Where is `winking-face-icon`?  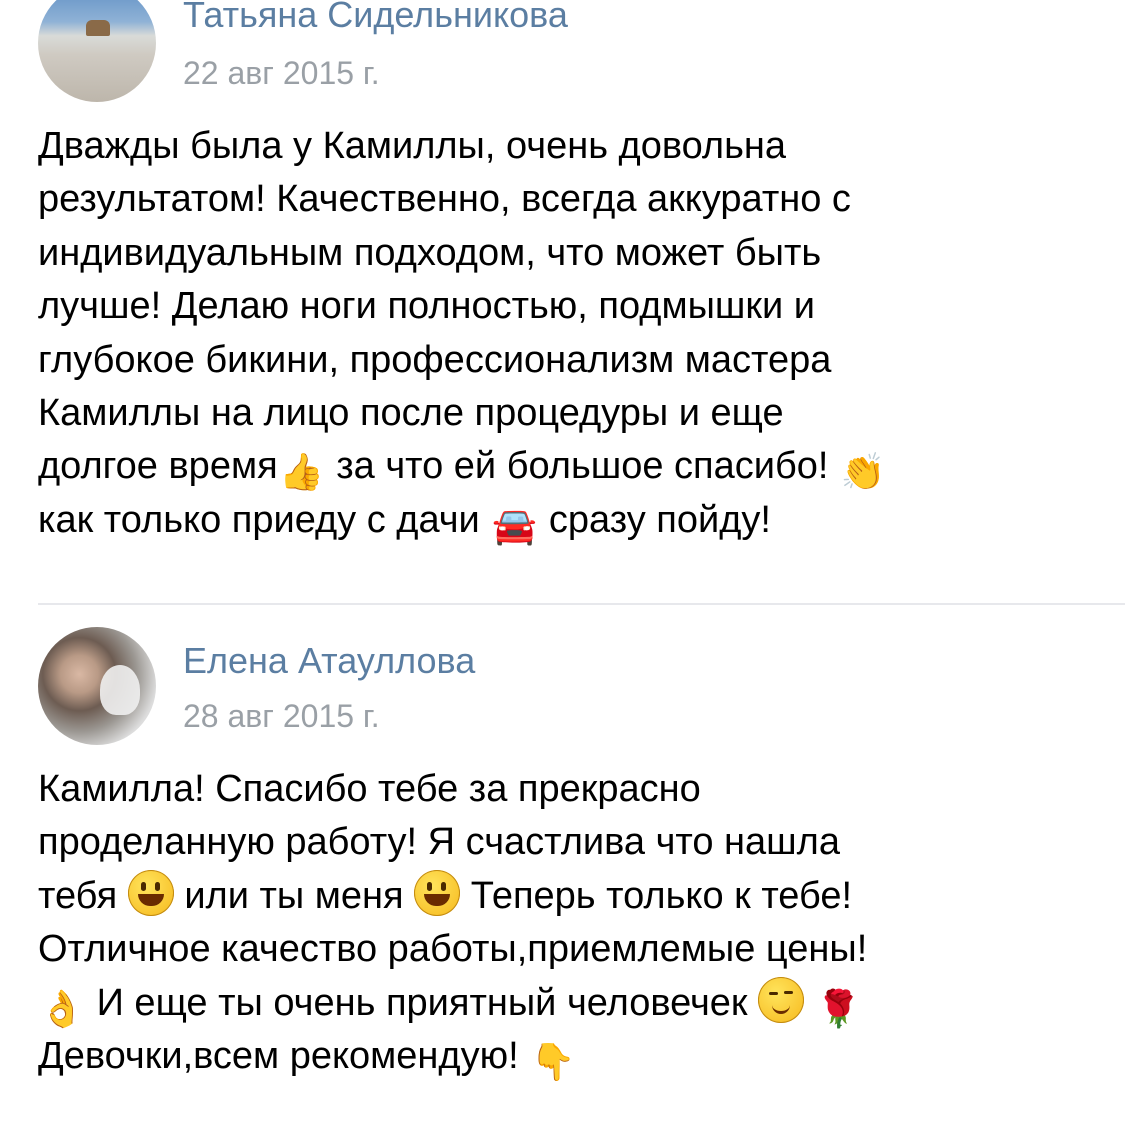
winking-face-icon is located at coordinates (781, 999).